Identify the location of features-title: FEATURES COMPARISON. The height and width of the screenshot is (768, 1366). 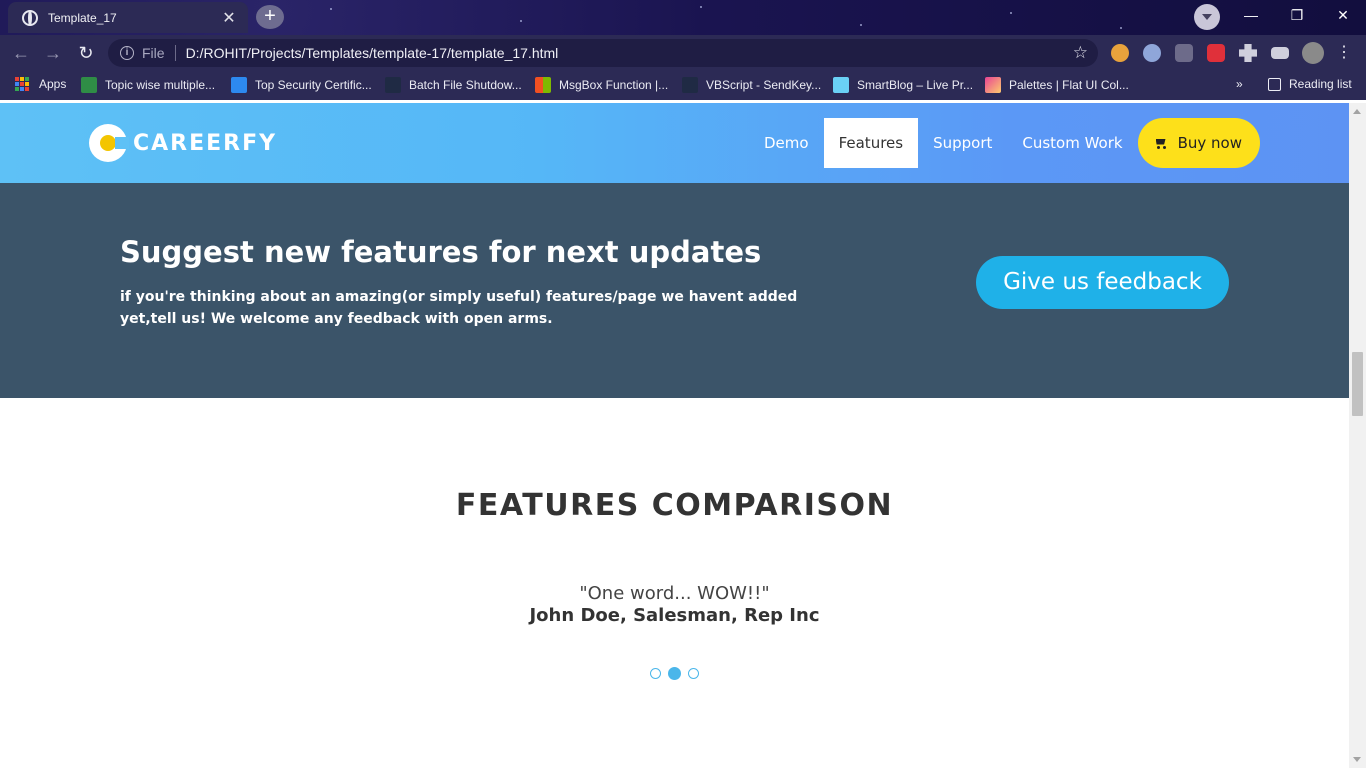
(674, 505).